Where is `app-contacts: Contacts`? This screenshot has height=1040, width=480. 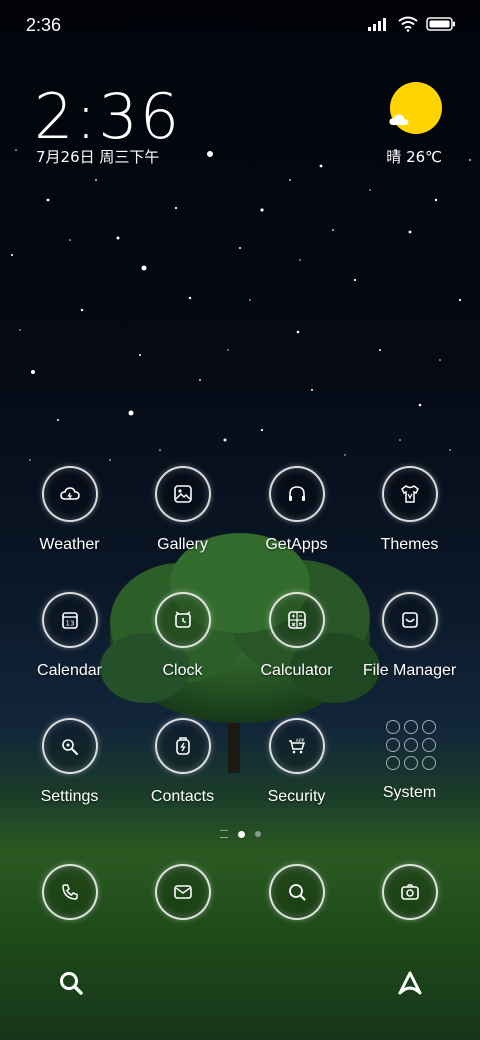 app-contacts: Contacts is located at coordinates (182, 762).